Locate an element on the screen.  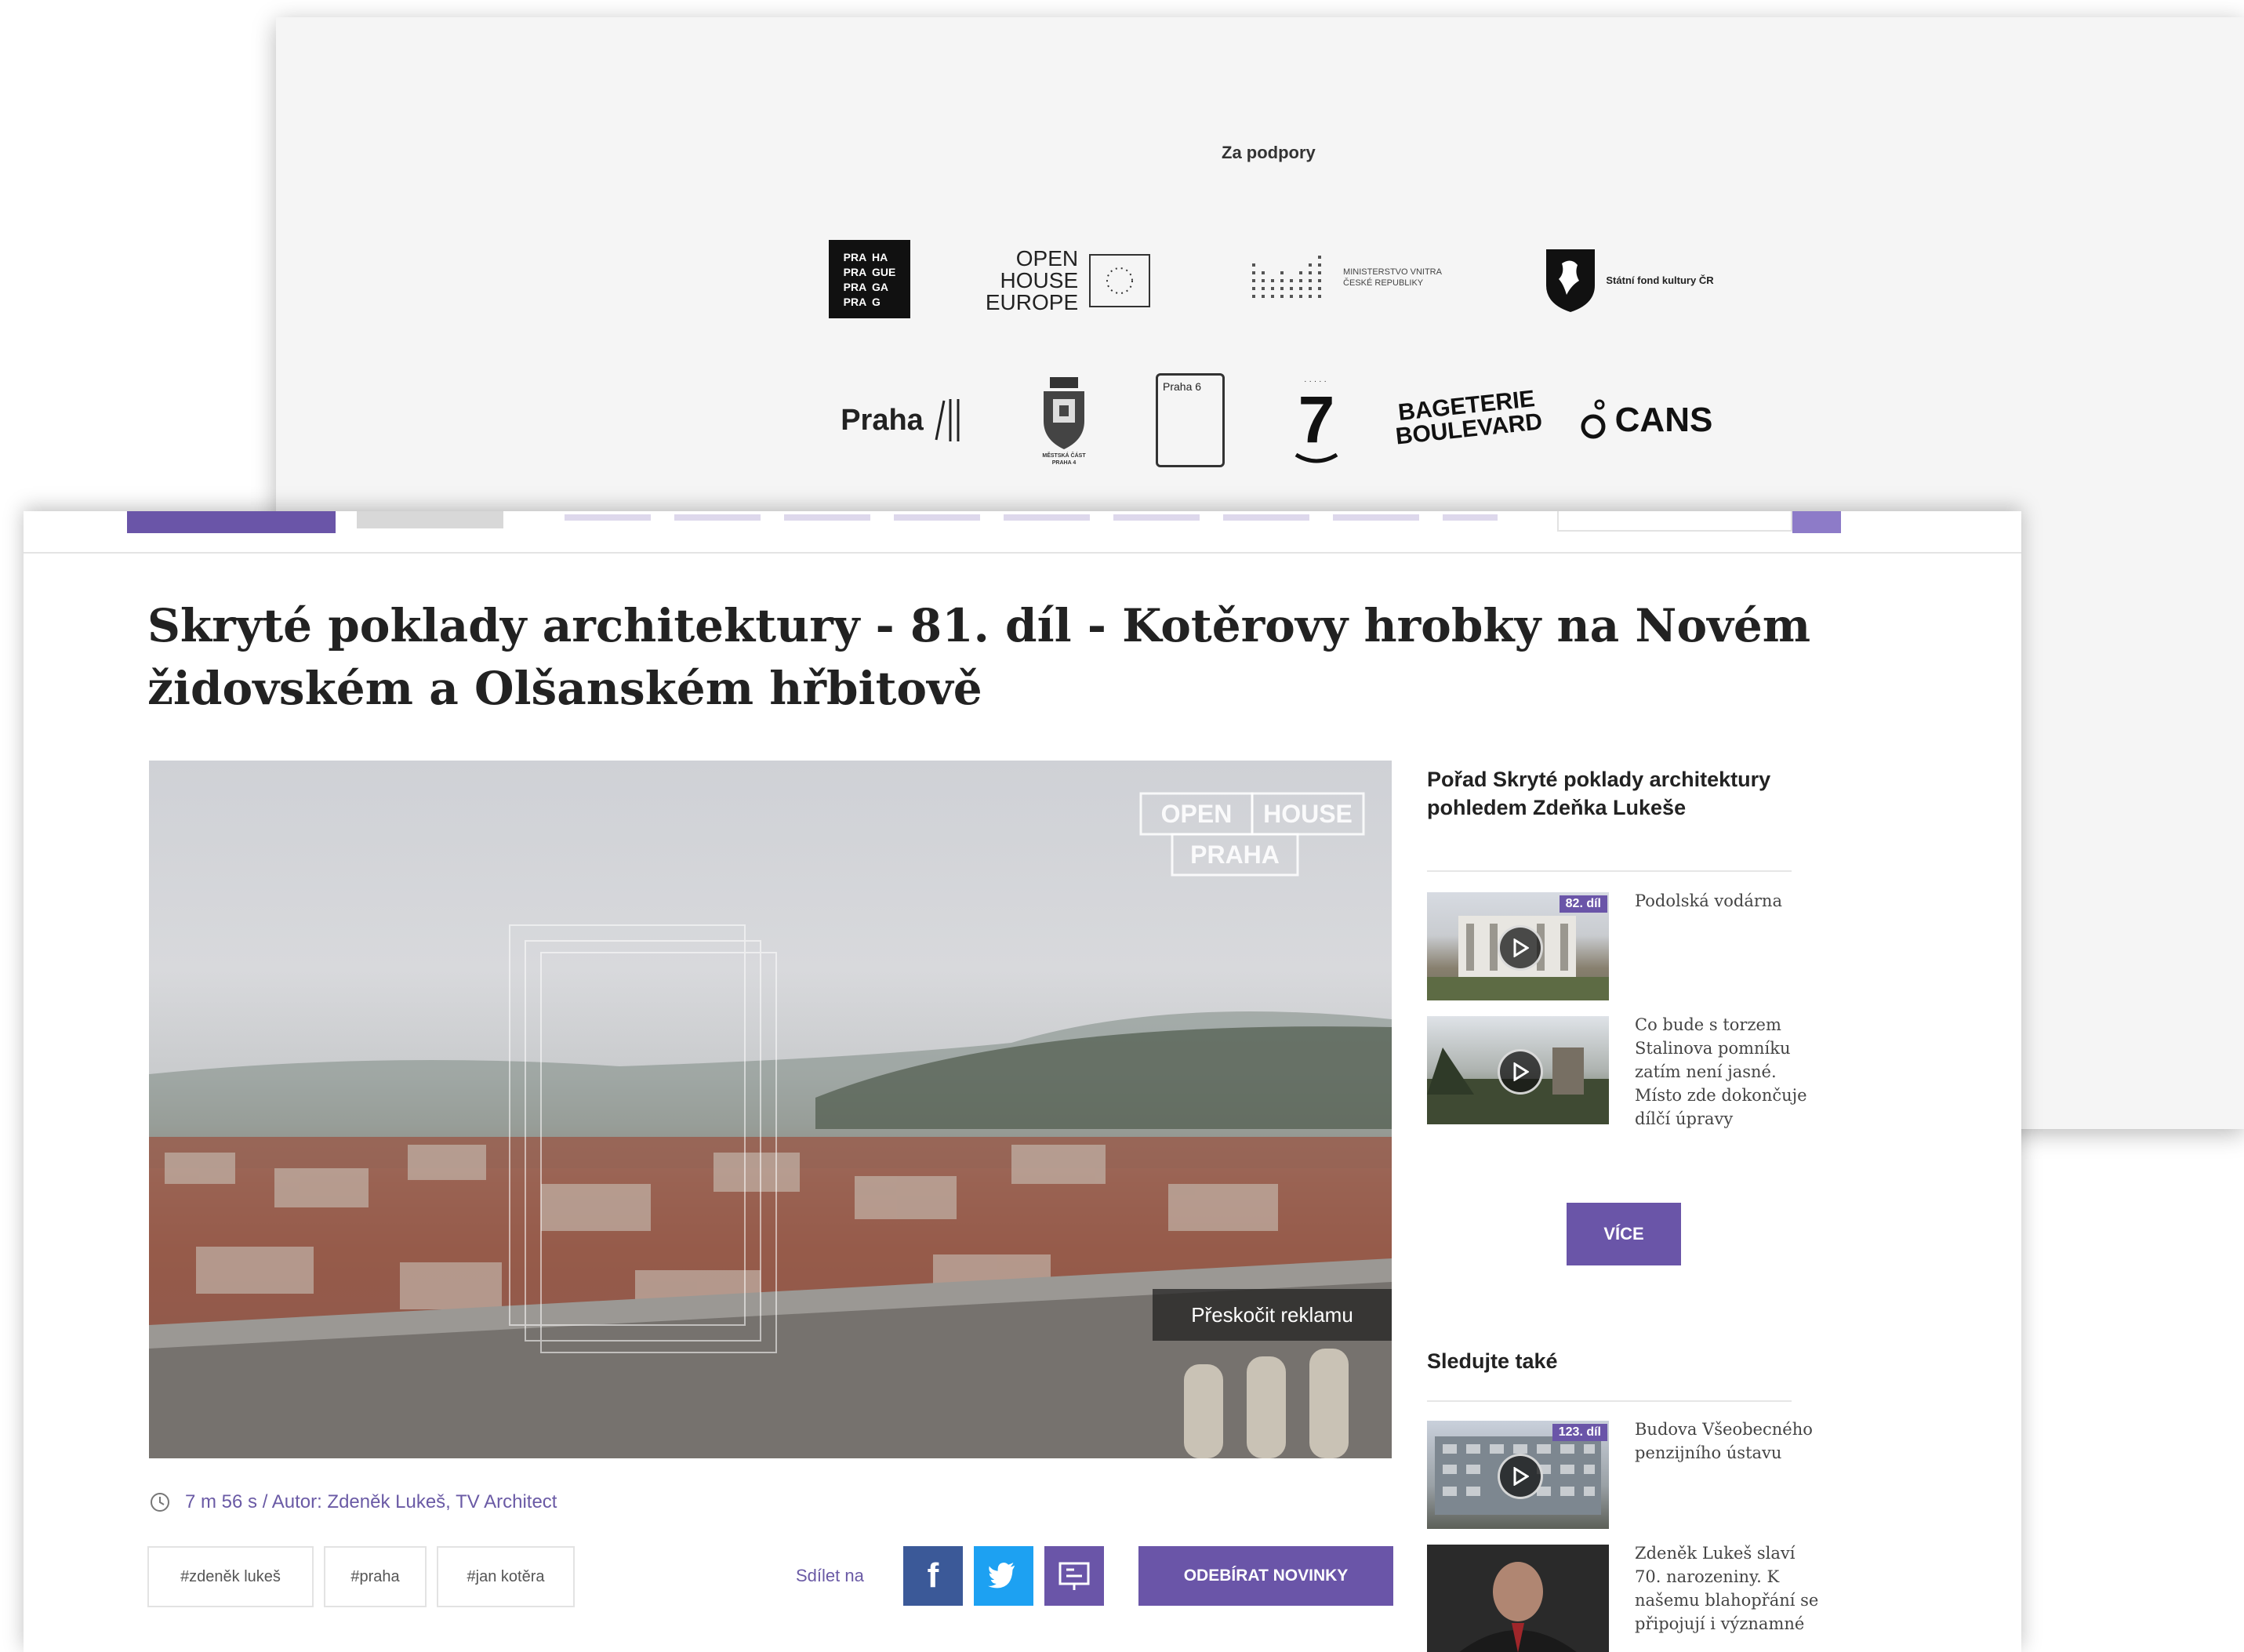
more-button: VÍCE is located at coordinates (1624, 1234).